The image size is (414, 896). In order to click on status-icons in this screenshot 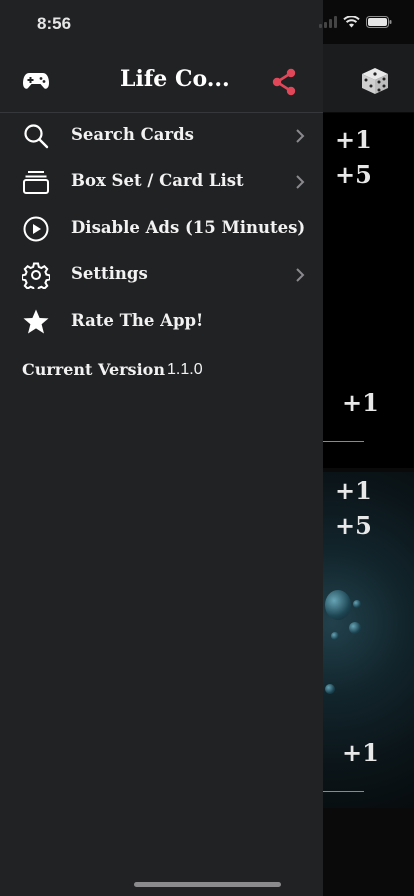, I will do `click(355, 22)`.